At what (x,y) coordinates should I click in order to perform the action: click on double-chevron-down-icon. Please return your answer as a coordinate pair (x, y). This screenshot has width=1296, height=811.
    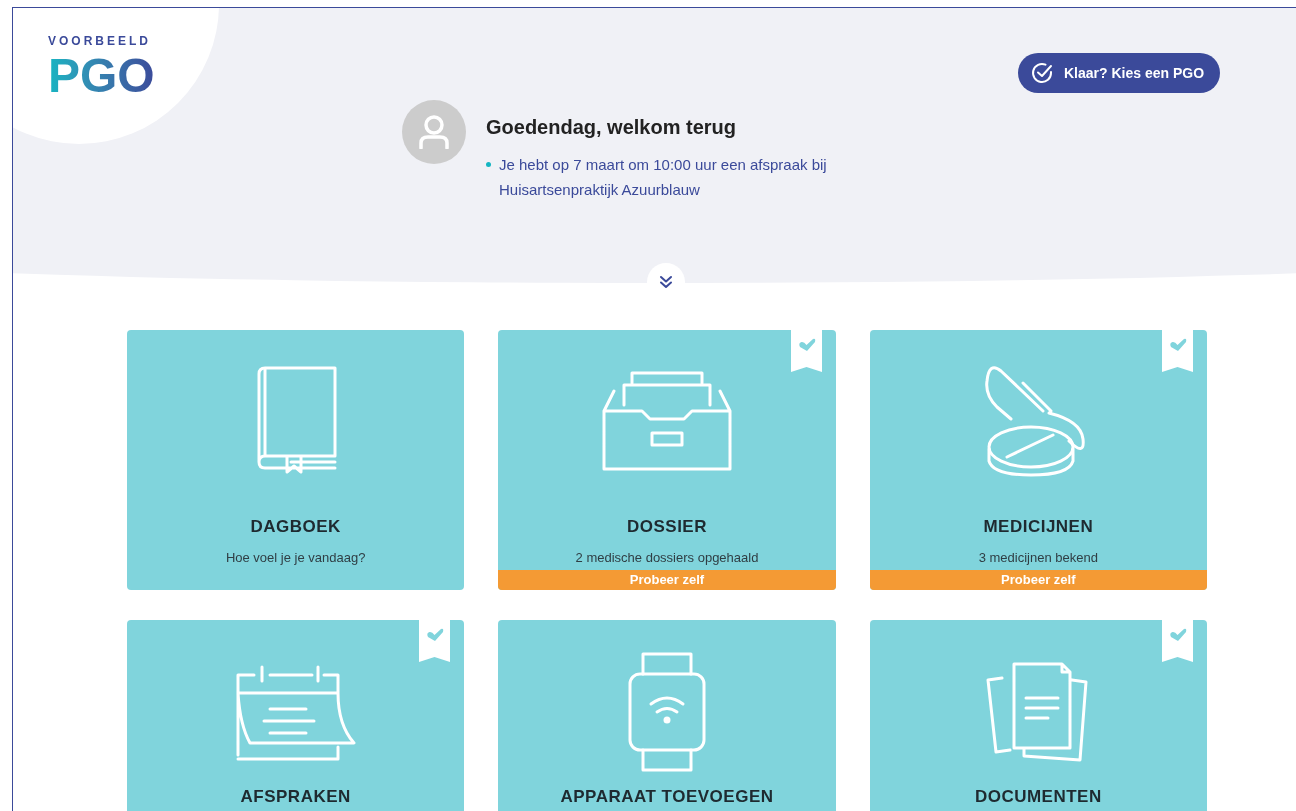
    Looking at the image, I should click on (666, 282).